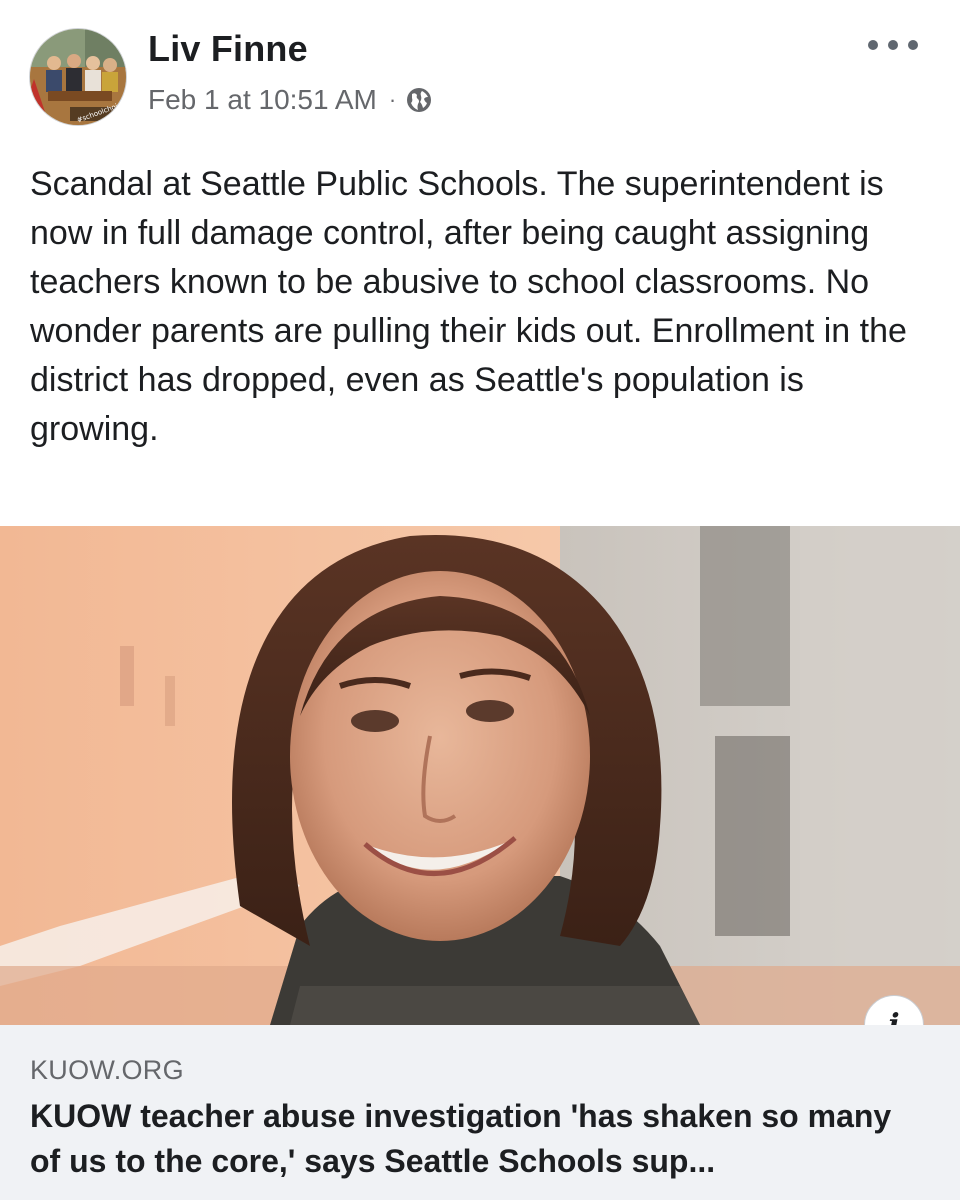 This screenshot has height=1200, width=960. What do you see at coordinates (262, 100) in the screenshot?
I see `post-timestamp: Feb 1 at 10:51 AM` at bounding box center [262, 100].